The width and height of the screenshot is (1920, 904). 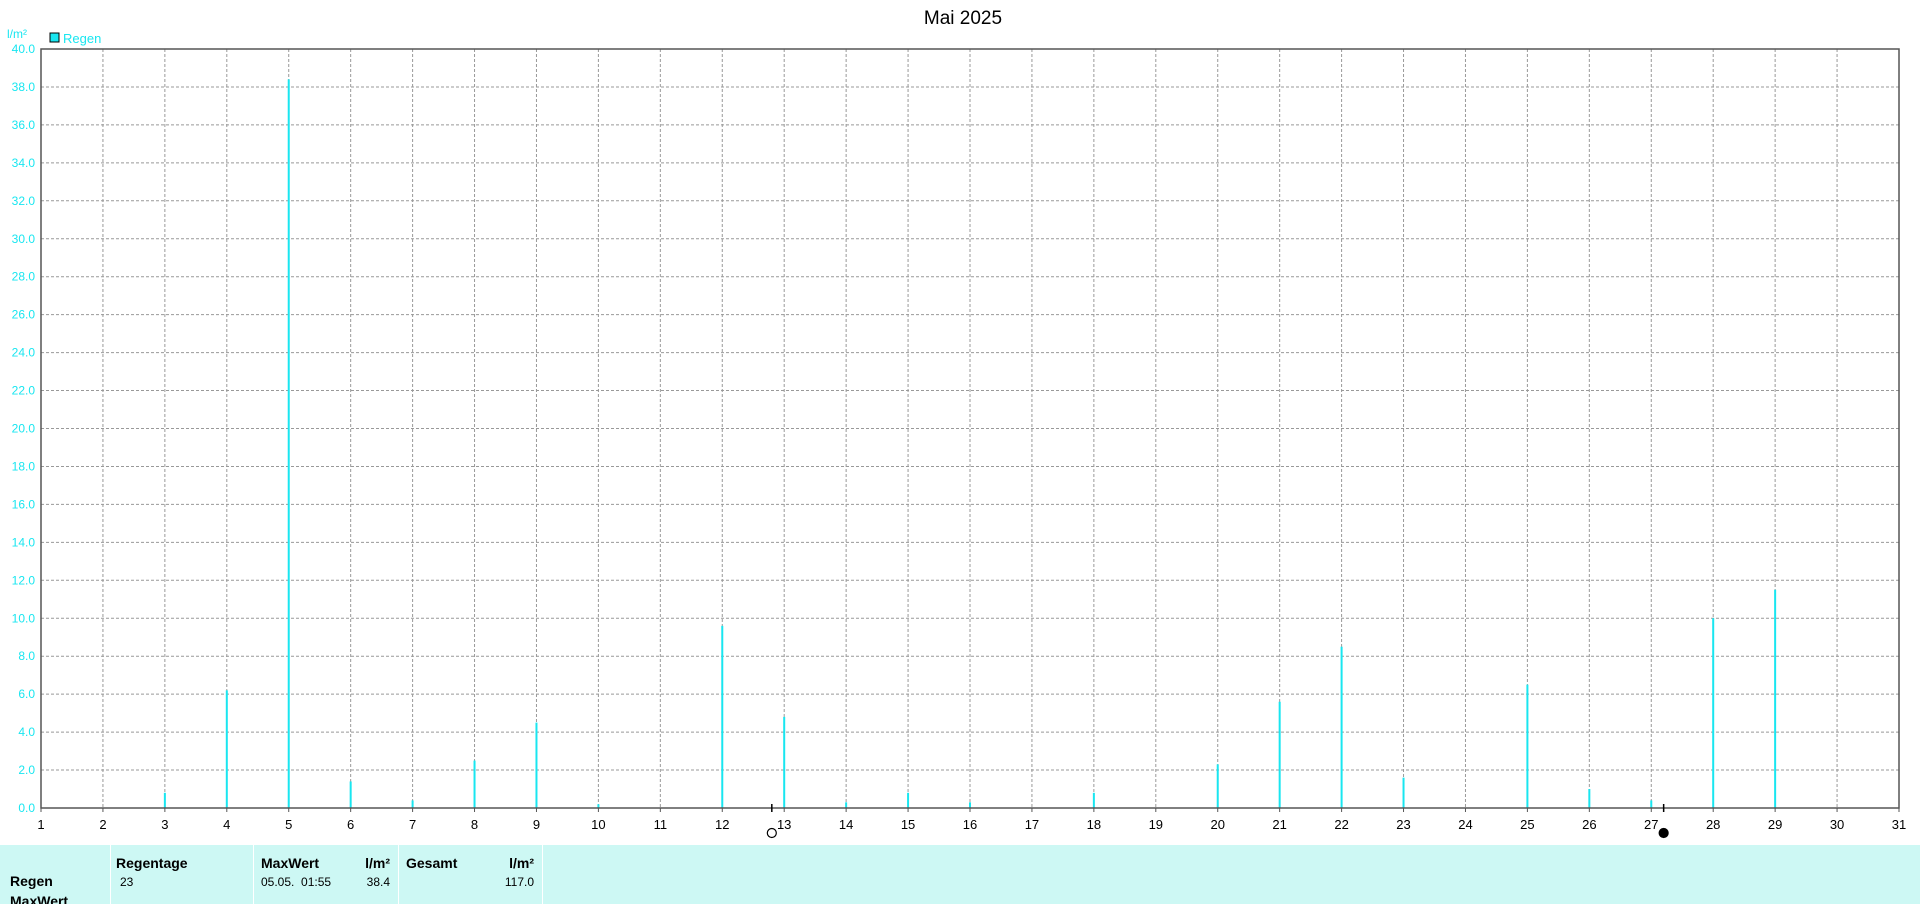 What do you see at coordinates (24, 125) in the screenshot?
I see `y-tick-label: 36.0` at bounding box center [24, 125].